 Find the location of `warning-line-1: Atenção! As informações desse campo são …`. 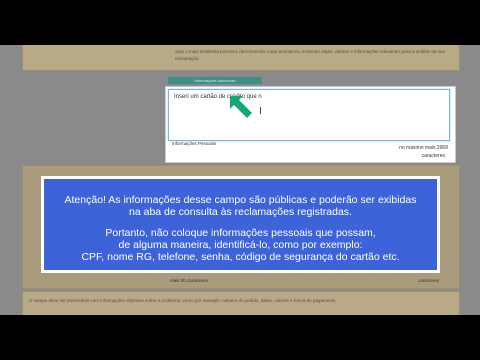

warning-line-1: Atenção! As informações desse campo são … is located at coordinates (240, 200).